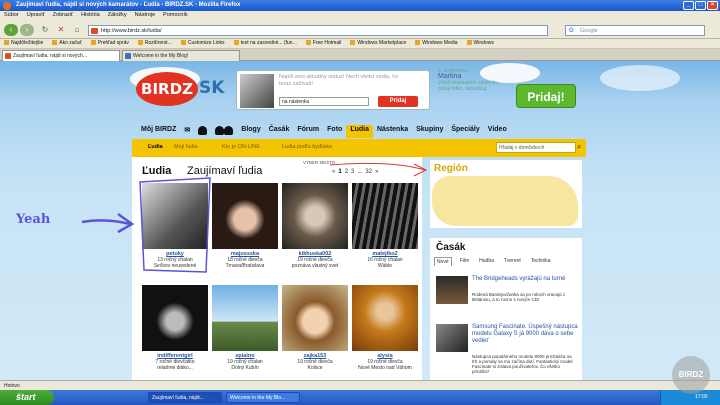 The image size is (720, 405). I want to click on casak-title: Časák, so click(451, 247).